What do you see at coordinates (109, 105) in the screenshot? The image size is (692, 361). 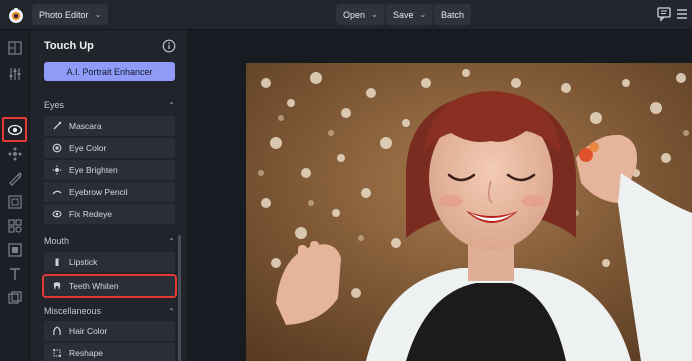 I see `section-eyes-header: Eyes ⌃` at bounding box center [109, 105].